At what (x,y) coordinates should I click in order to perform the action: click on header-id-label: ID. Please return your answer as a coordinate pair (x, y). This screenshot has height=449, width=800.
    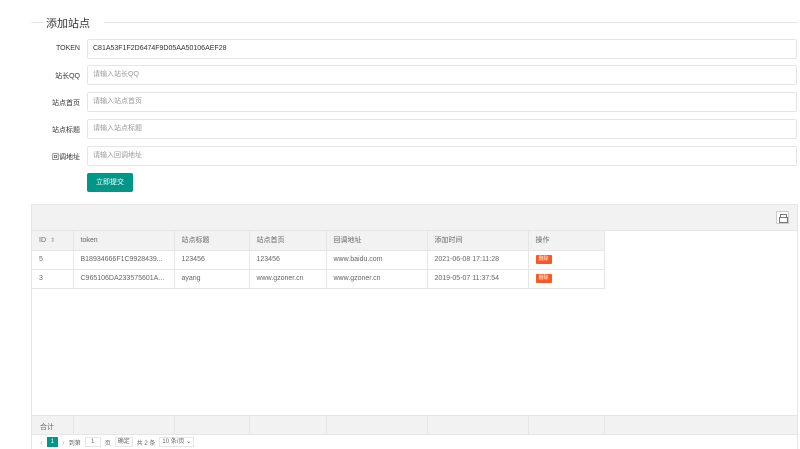
    Looking at the image, I should click on (42, 240).